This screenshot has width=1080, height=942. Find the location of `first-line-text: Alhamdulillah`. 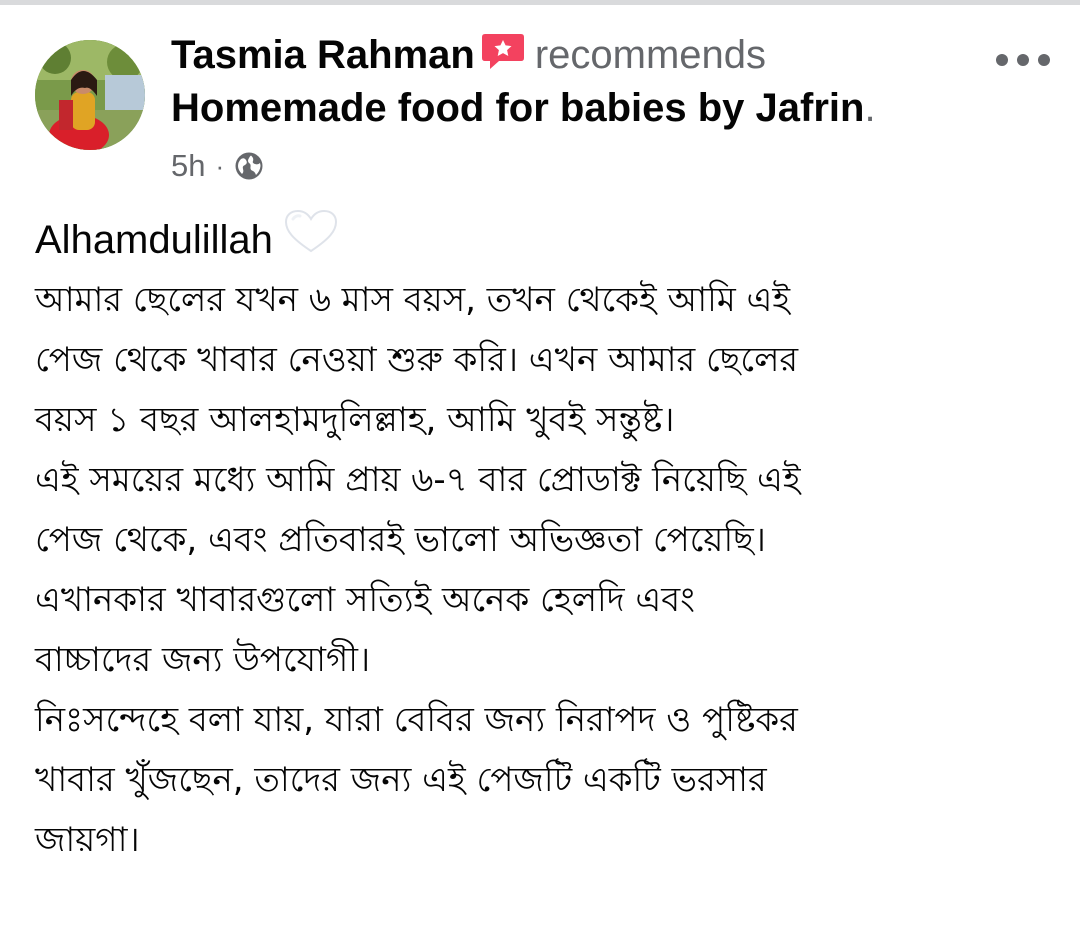

first-line-text: Alhamdulillah is located at coordinates (154, 240).